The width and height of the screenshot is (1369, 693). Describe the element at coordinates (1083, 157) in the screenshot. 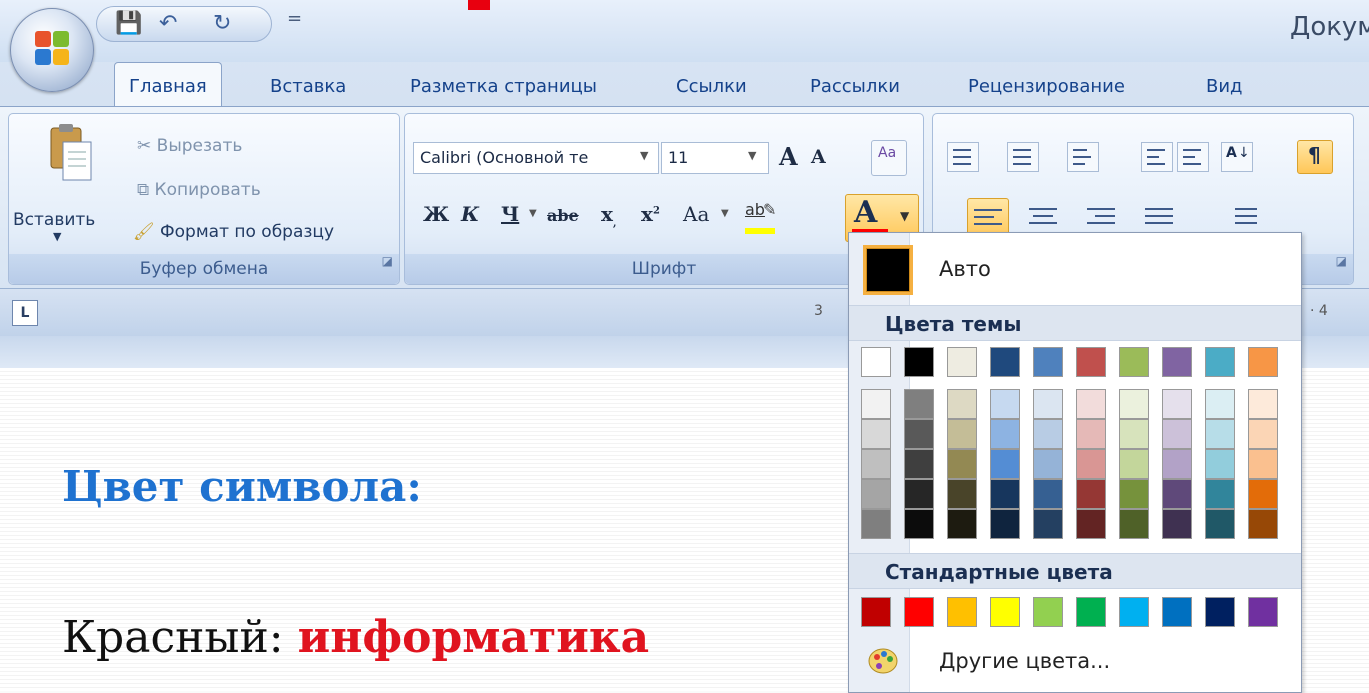

I see `multilevel-list-icon` at that location.